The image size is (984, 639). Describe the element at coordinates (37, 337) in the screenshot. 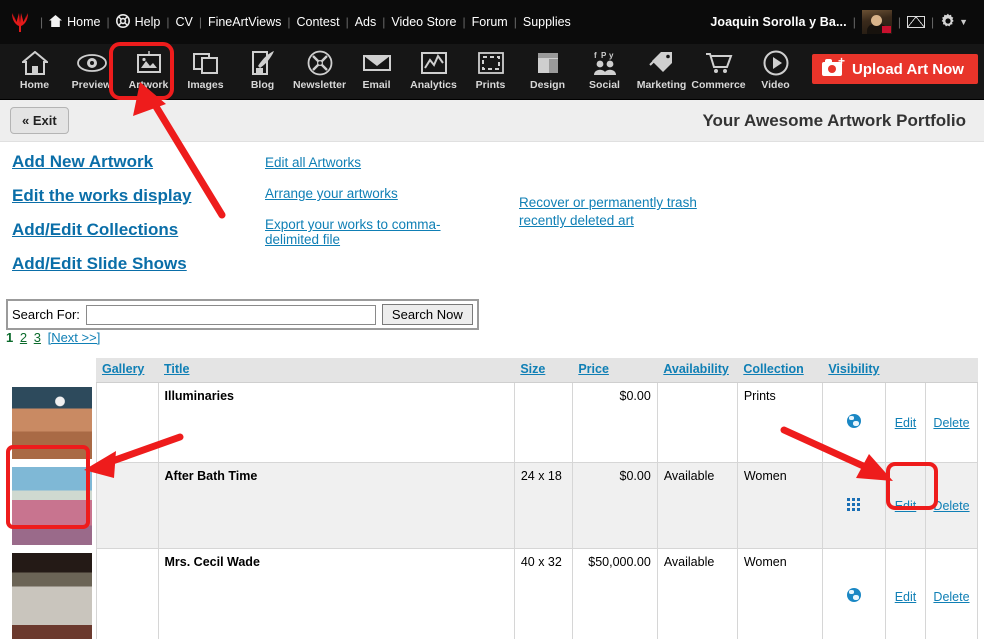

I see `pagination-page-3: 3` at that location.